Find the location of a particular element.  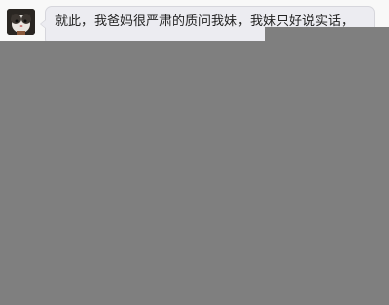

overlay-panel-top is located at coordinates (327, 34).